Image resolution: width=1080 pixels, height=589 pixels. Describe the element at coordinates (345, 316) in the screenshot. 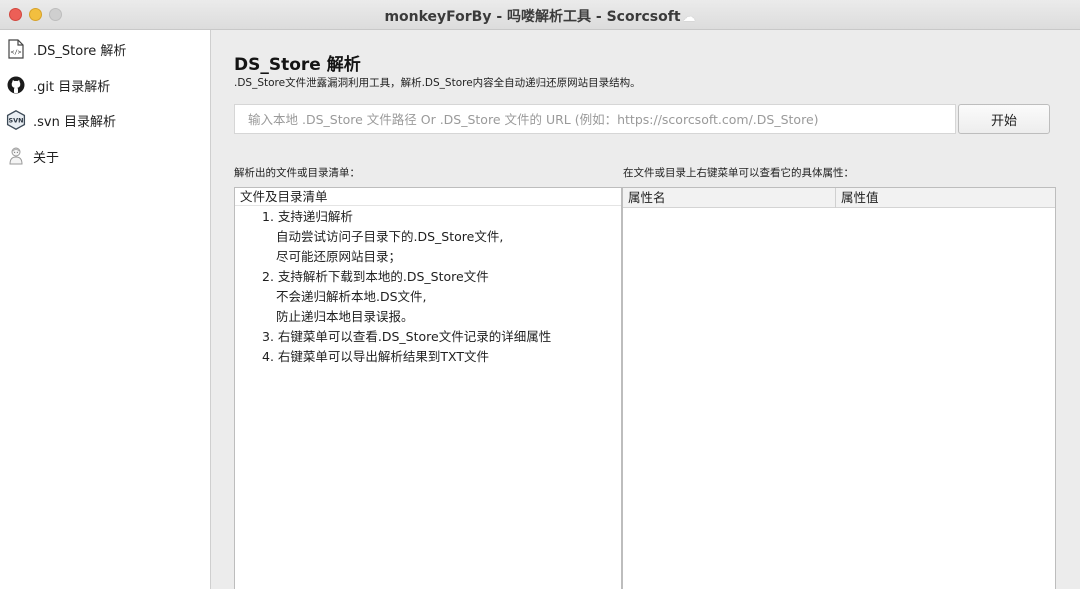

I see `tree-line: 防止递归本地目录误报。` at that location.